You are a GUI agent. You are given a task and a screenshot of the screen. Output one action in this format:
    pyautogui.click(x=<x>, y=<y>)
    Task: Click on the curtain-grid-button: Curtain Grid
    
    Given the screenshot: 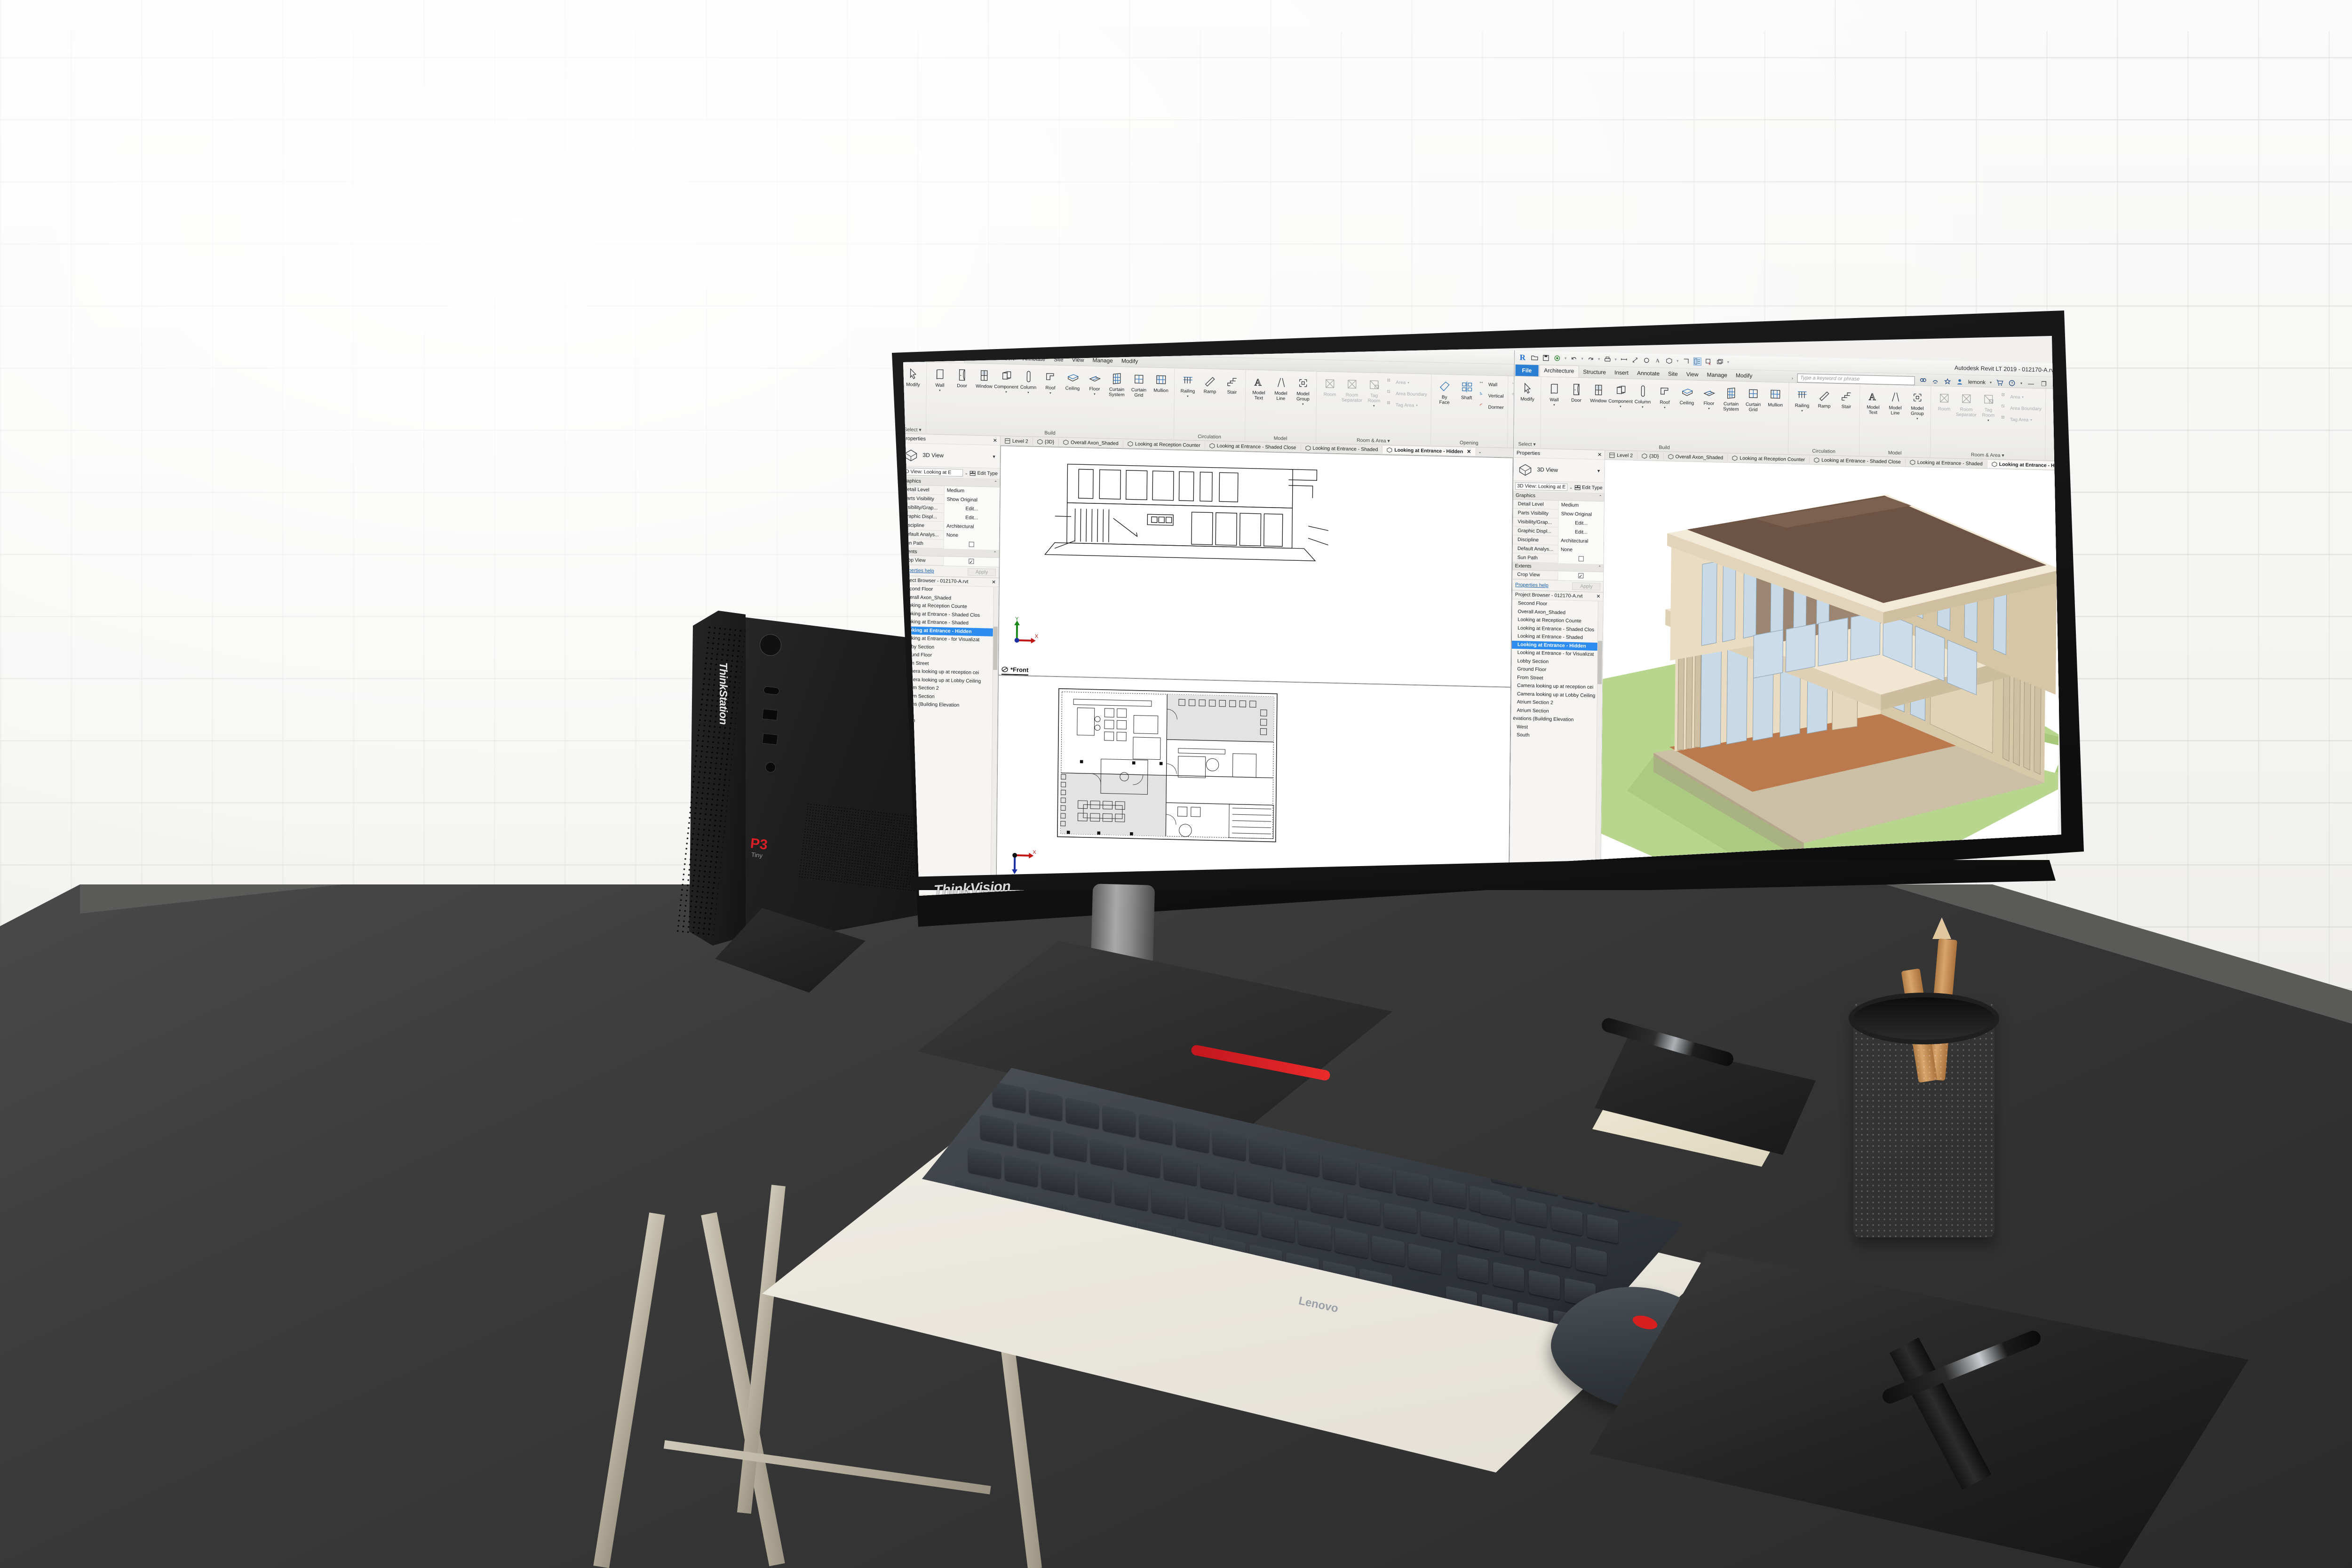 What is the action you would take?
    pyautogui.click(x=1753, y=399)
    